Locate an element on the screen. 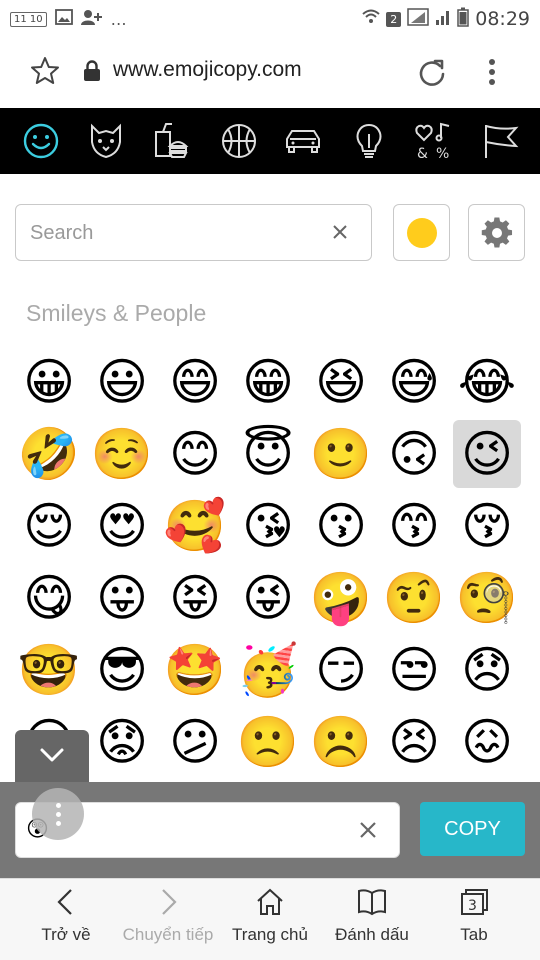 This screenshot has width=540, height=960. status-bar: 11 10 … 2 08:29 is located at coordinates (270, 19).